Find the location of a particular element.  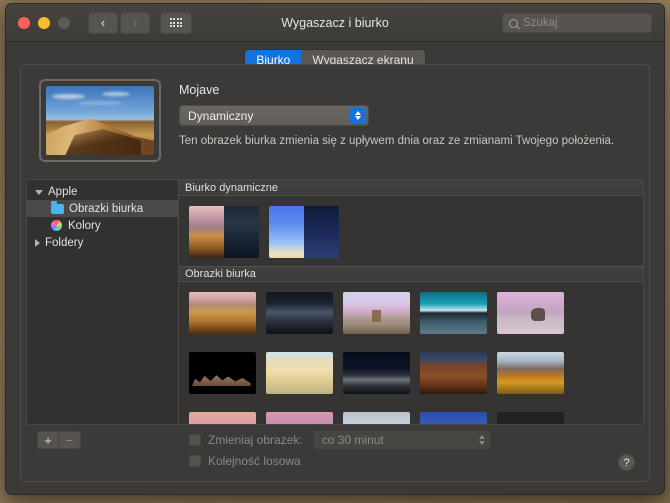

thumb-mojave-day is located at coordinates (222, 313).